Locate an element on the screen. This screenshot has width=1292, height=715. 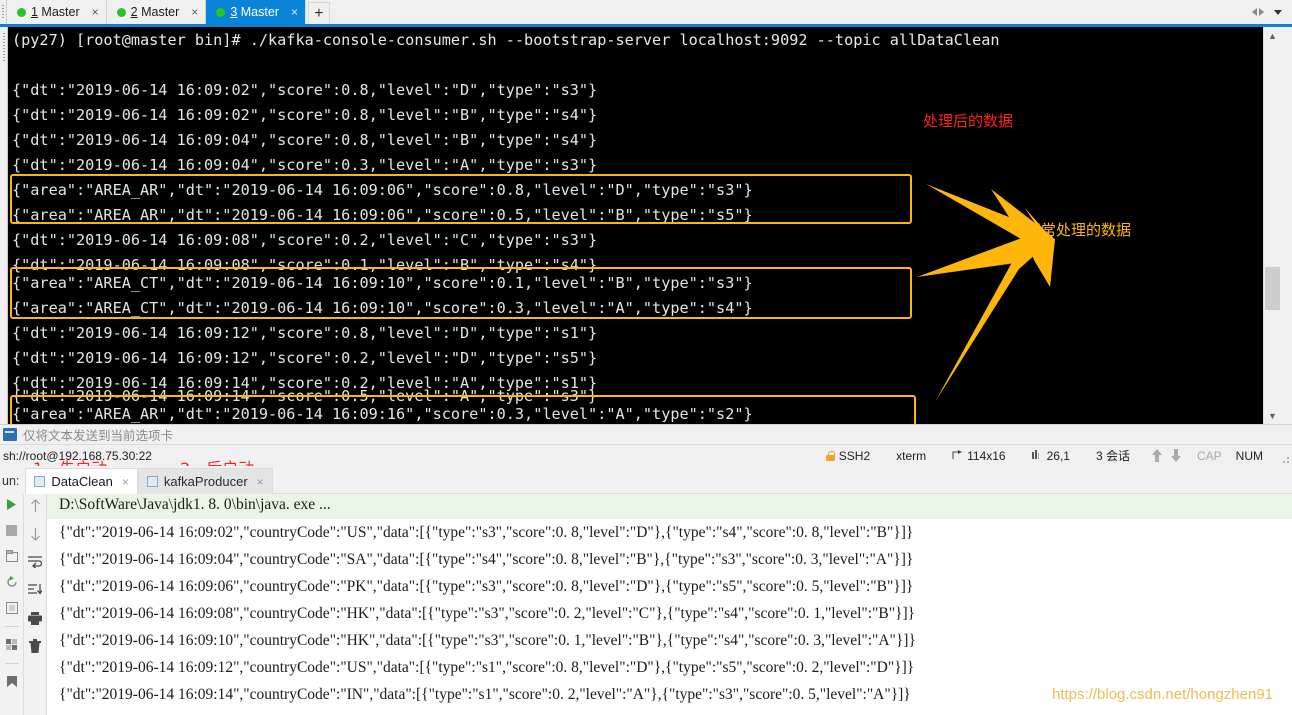
ide-tab-row: un: DataClean × kafkaProducer × is located at coordinates (646, 480).